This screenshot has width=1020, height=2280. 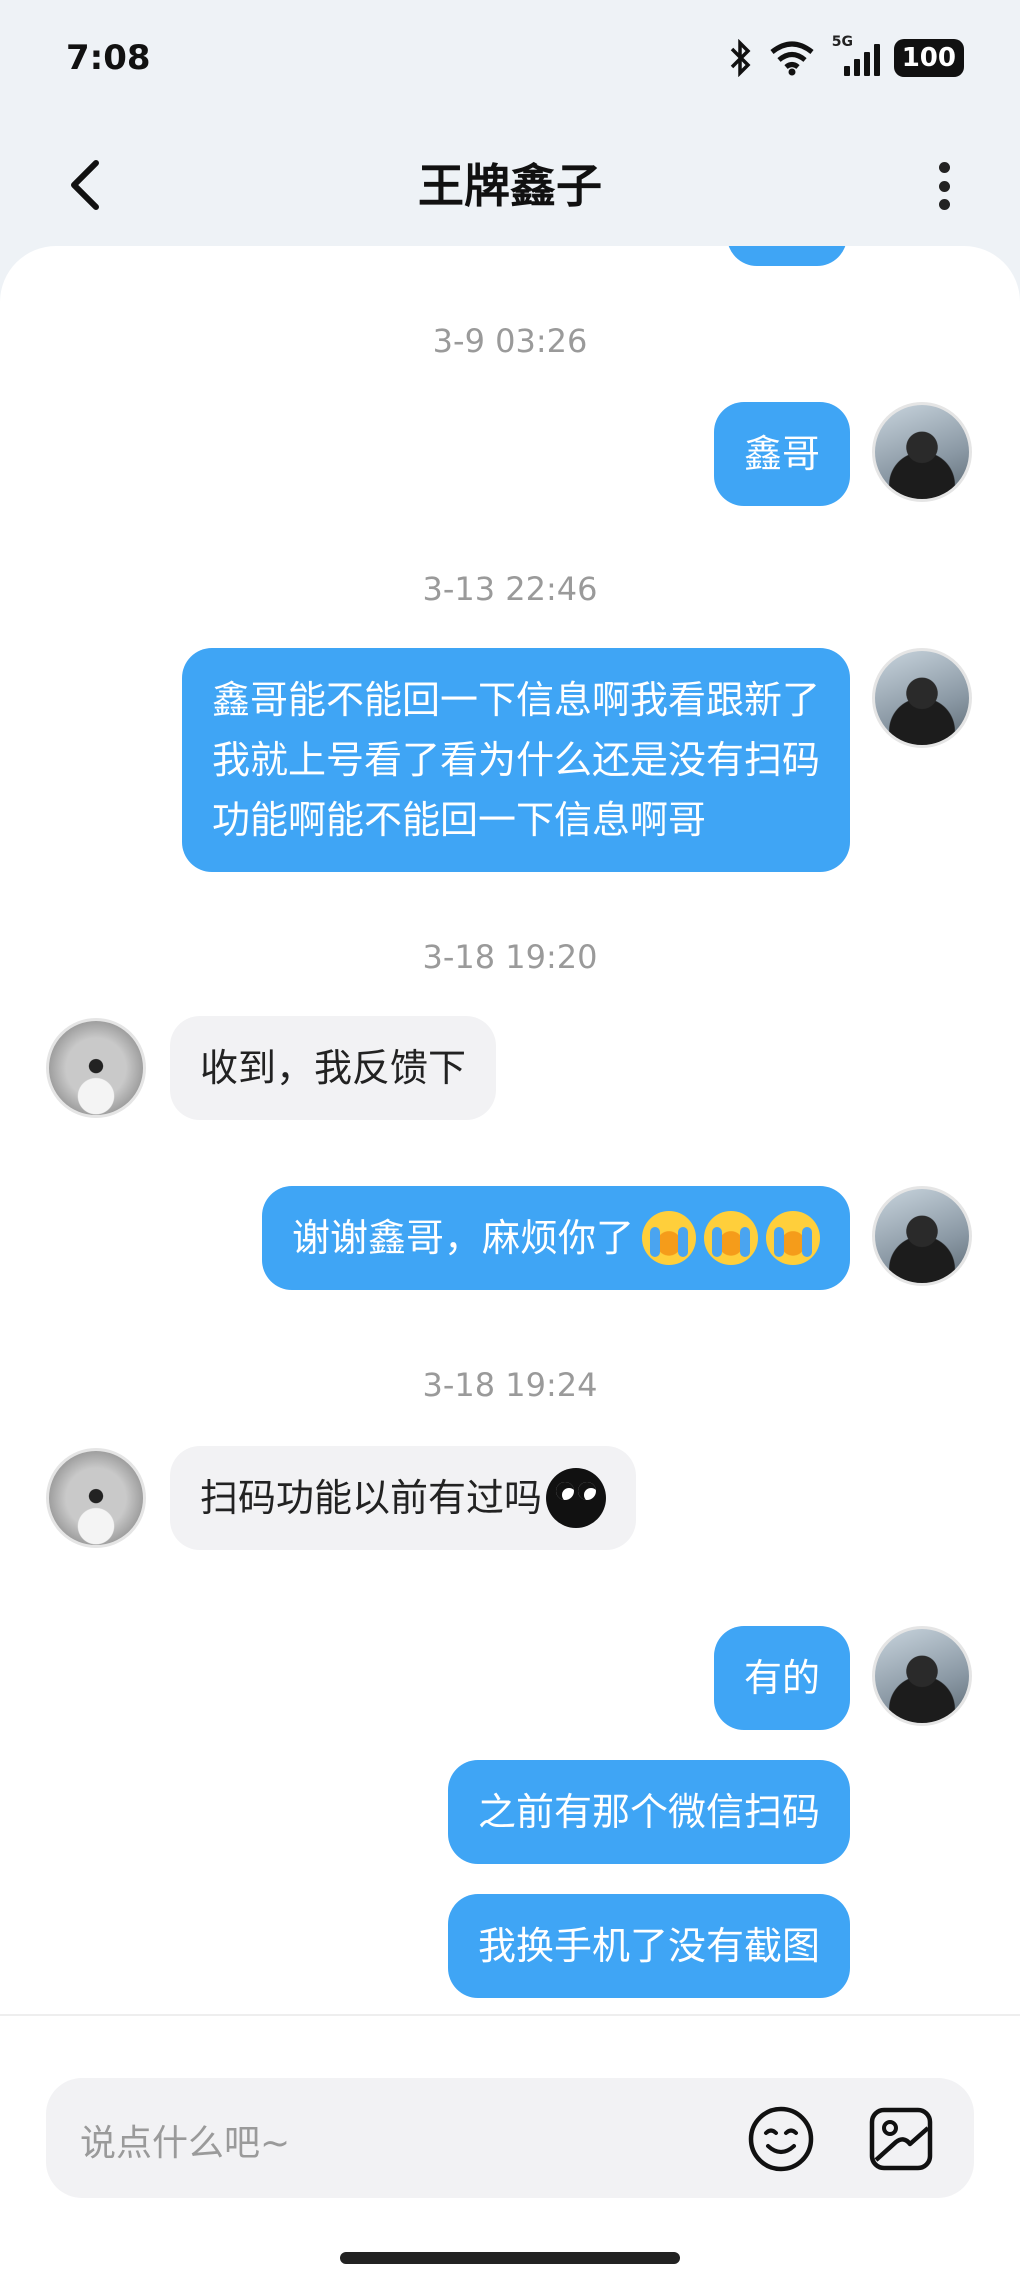 I want to click on message-timestamp: 3-9 03:26, so click(x=510, y=341).